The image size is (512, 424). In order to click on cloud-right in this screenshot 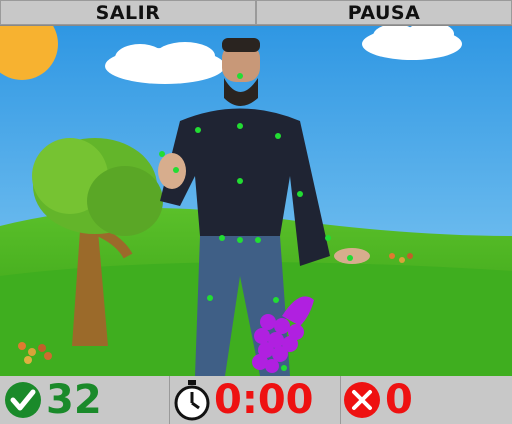, I will do `click(412, 43)`.